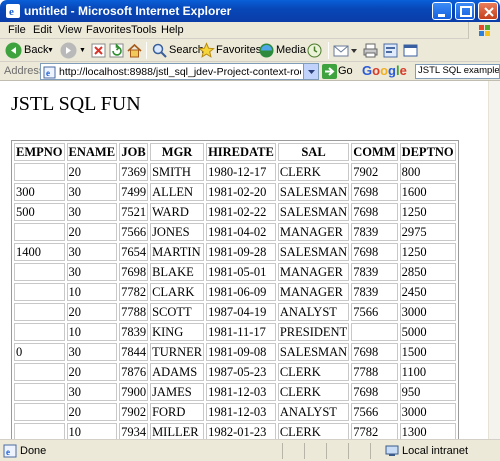  Describe the element at coordinates (13, 50) in the screenshot. I see `back-arrow-icon` at that location.